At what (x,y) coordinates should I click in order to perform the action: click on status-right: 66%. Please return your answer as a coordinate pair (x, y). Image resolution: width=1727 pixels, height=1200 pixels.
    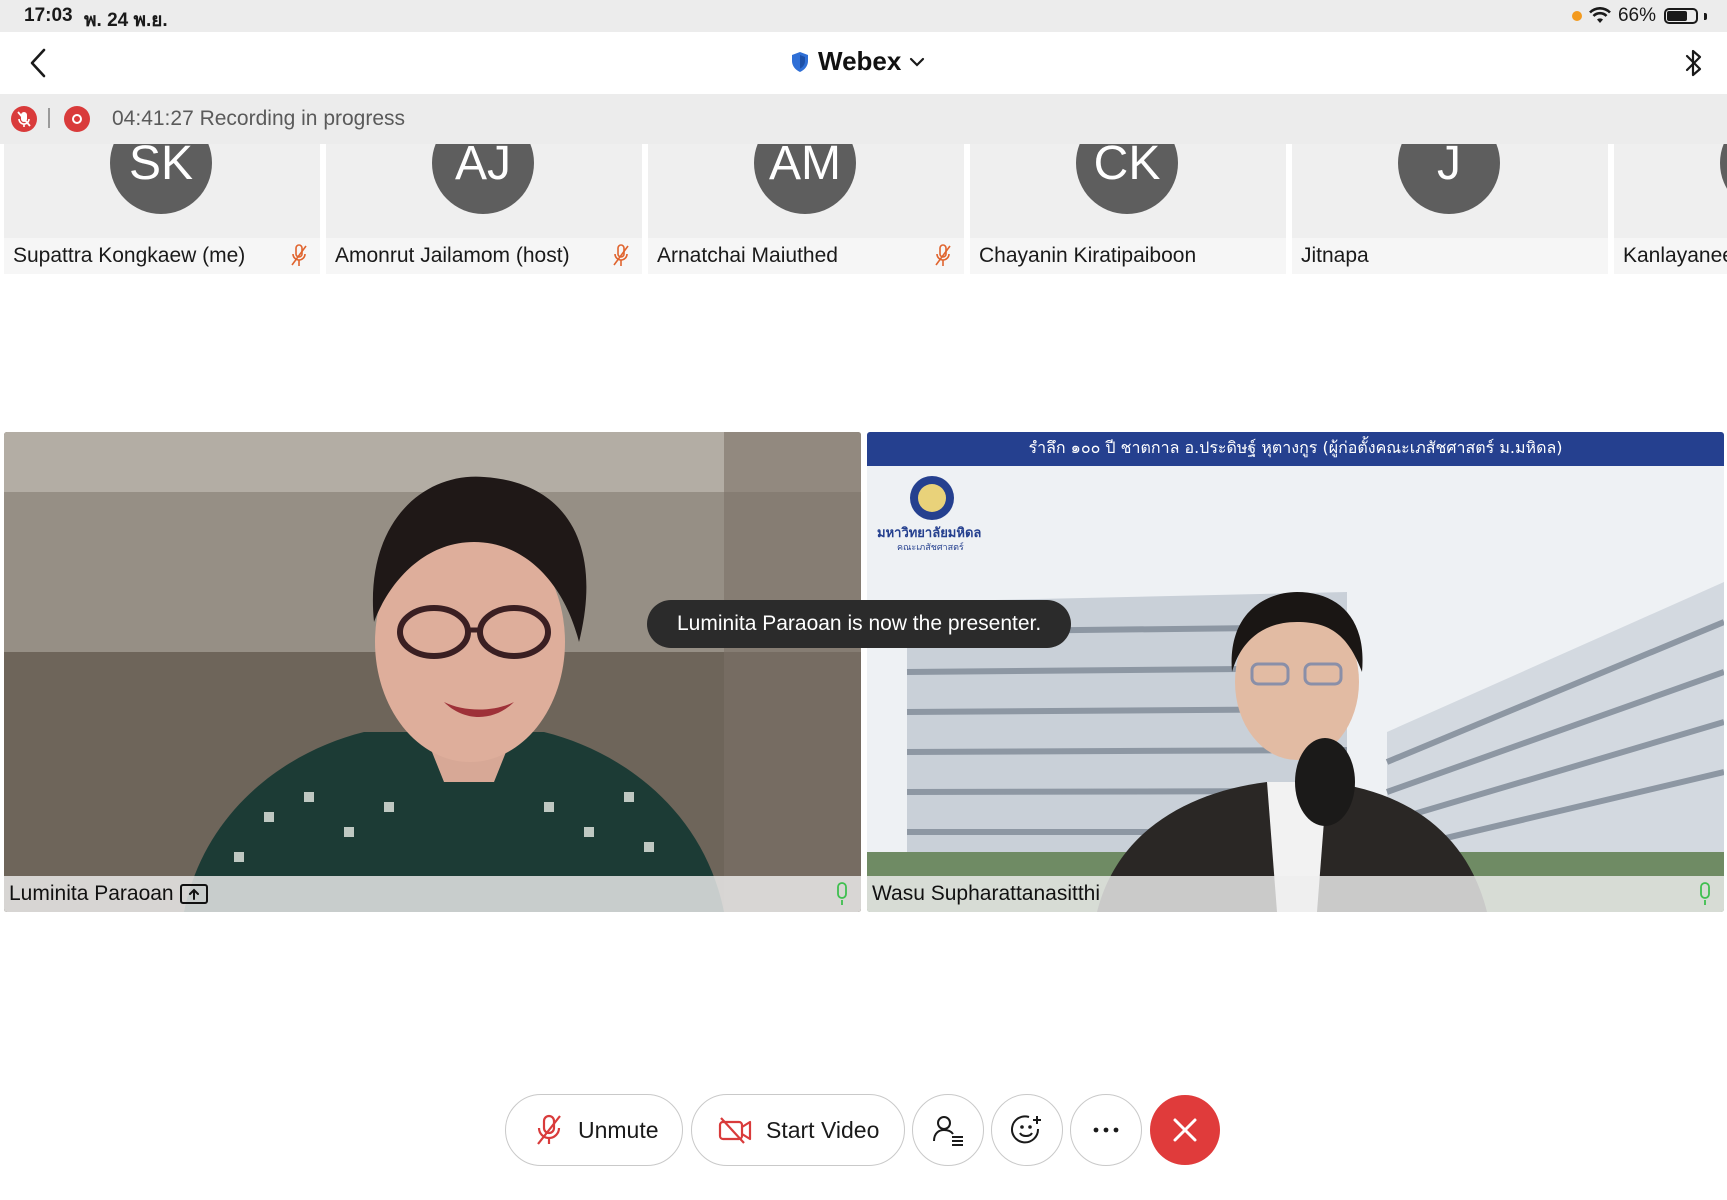
    Looking at the image, I should click on (1639, 16).